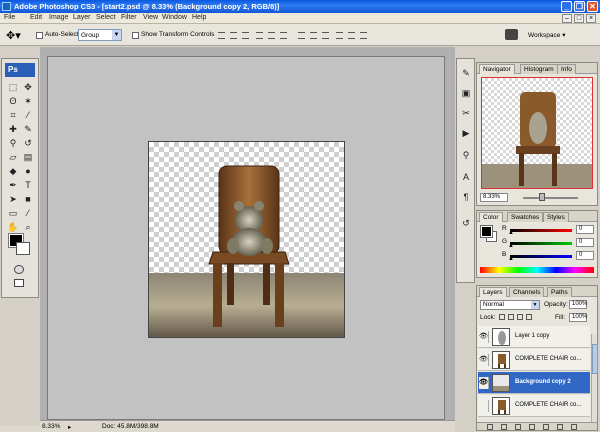 The image size is (600, 432). What do you see at coordinates (566, 6) in the screenshot?
I see `minimize-button: _` at bounding box center [566, 6].